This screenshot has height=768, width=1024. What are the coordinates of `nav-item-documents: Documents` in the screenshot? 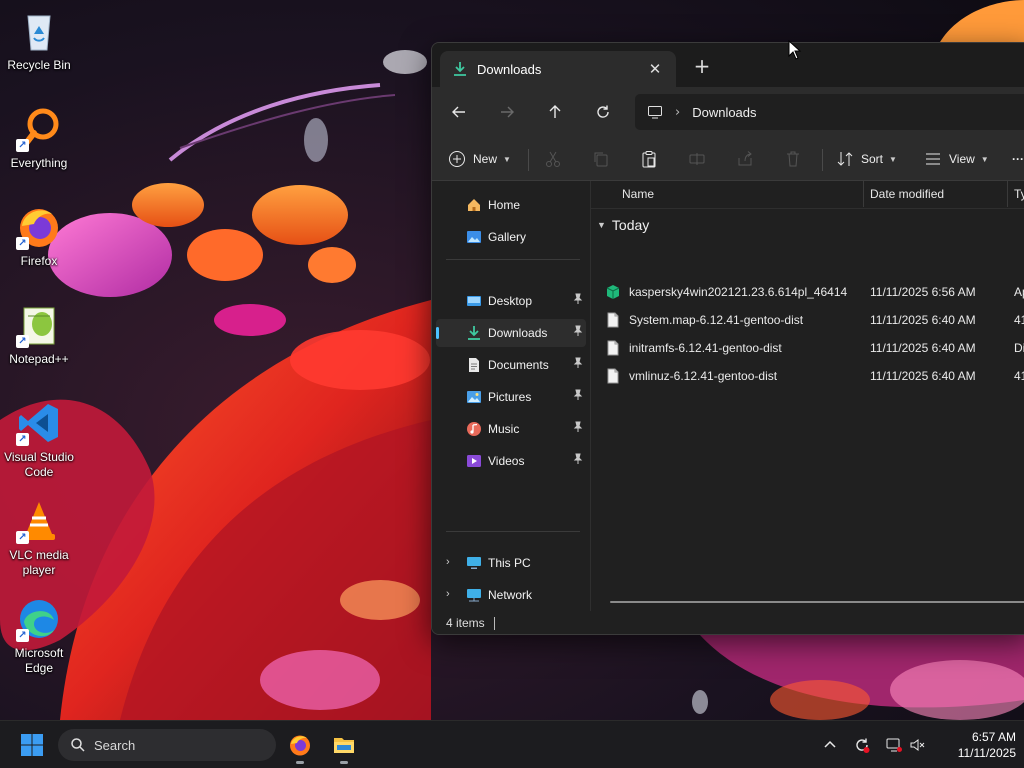 It's located at (511, 365).